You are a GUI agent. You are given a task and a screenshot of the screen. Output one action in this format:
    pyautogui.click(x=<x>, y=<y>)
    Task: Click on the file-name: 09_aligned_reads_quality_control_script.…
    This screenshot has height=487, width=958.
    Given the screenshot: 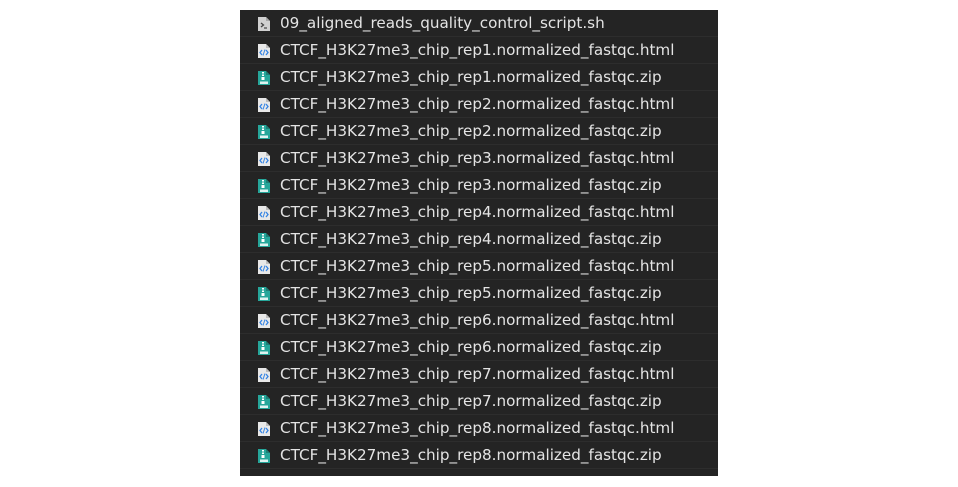 What is the action you would take?
    pyautogui.click(x=442, y=23)
    